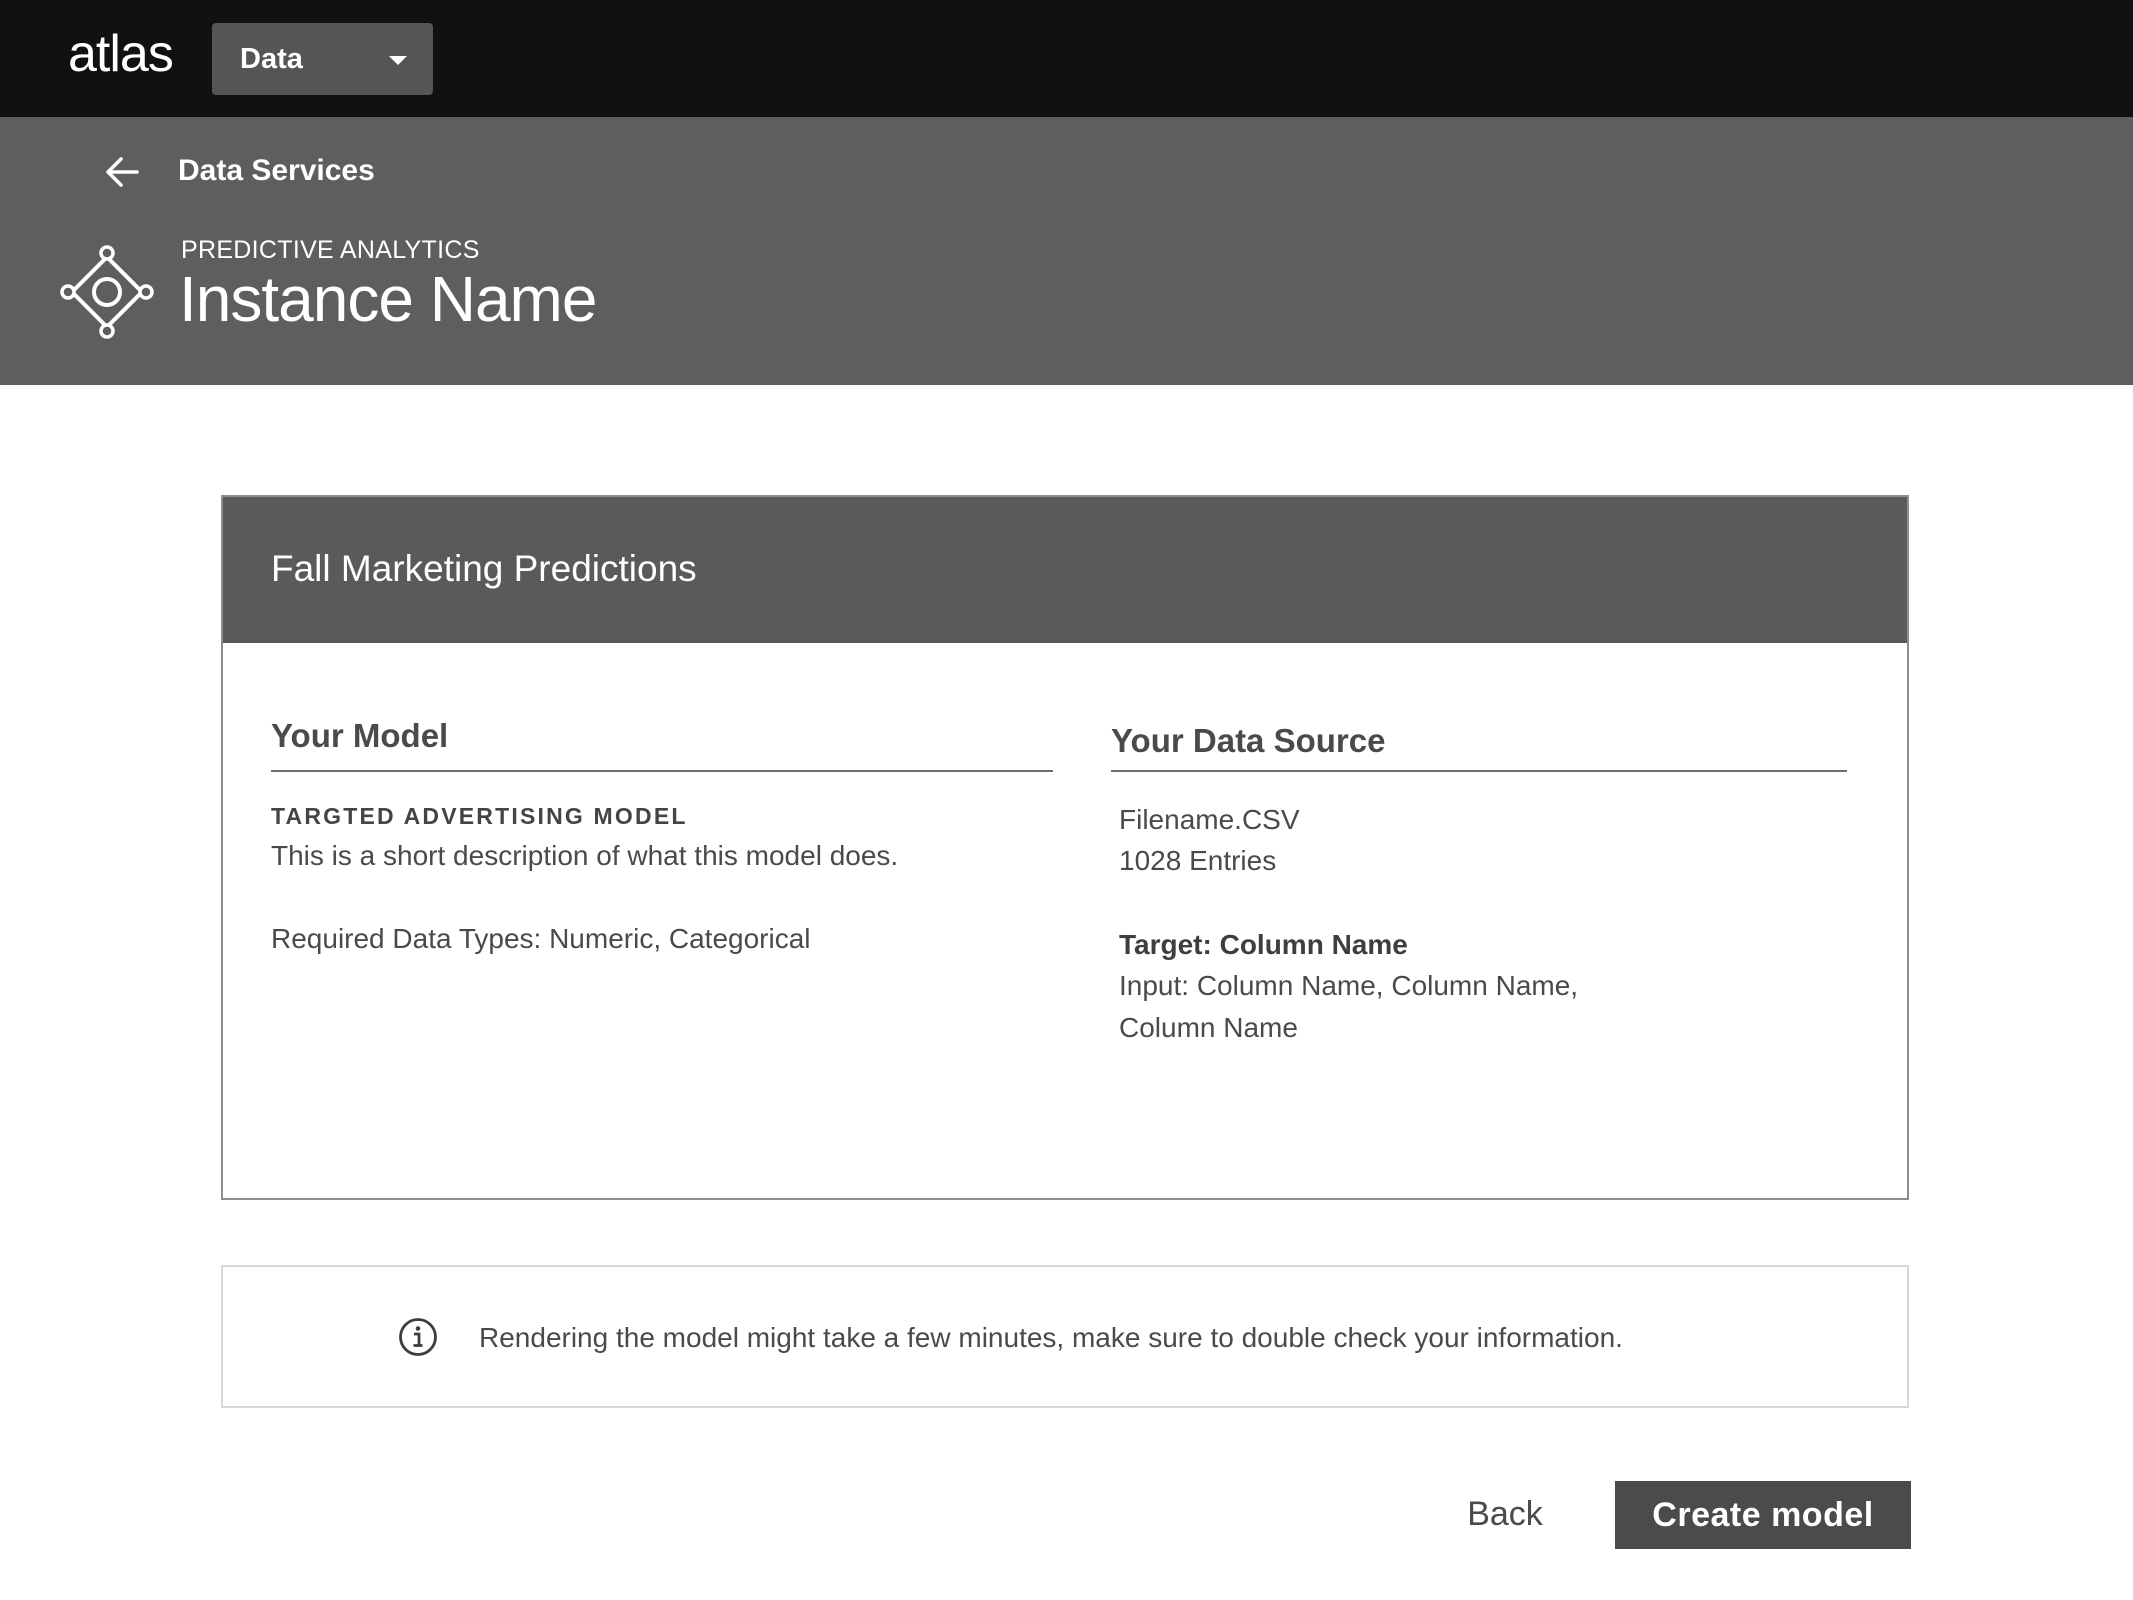 This screenshot has height=1600, width=2133. Describe the element at coordinates (662, 771) in the screenshot. I see `your-model-divider` at that location.